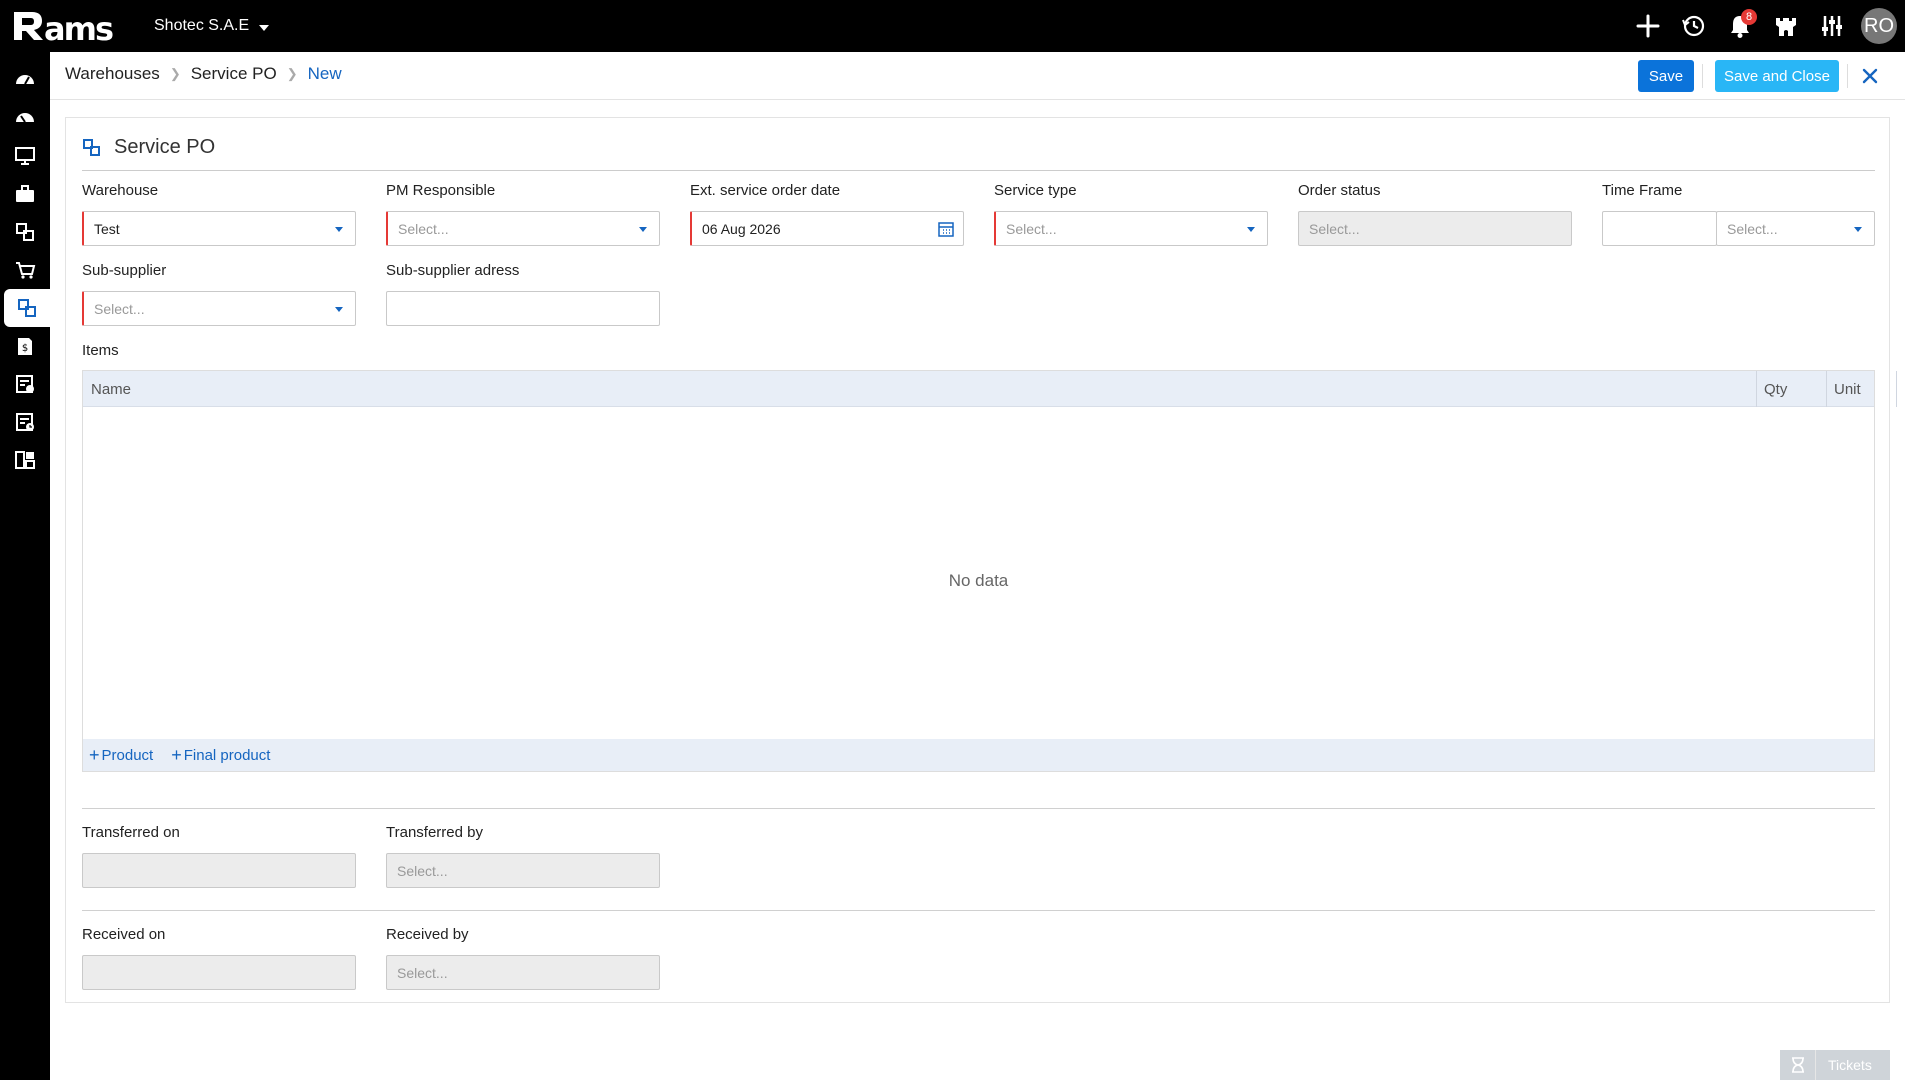 The height and width of the screenshot is (1080, 1905). I want to click on company-selector: Shotec S.A.E, so click(212, 26).